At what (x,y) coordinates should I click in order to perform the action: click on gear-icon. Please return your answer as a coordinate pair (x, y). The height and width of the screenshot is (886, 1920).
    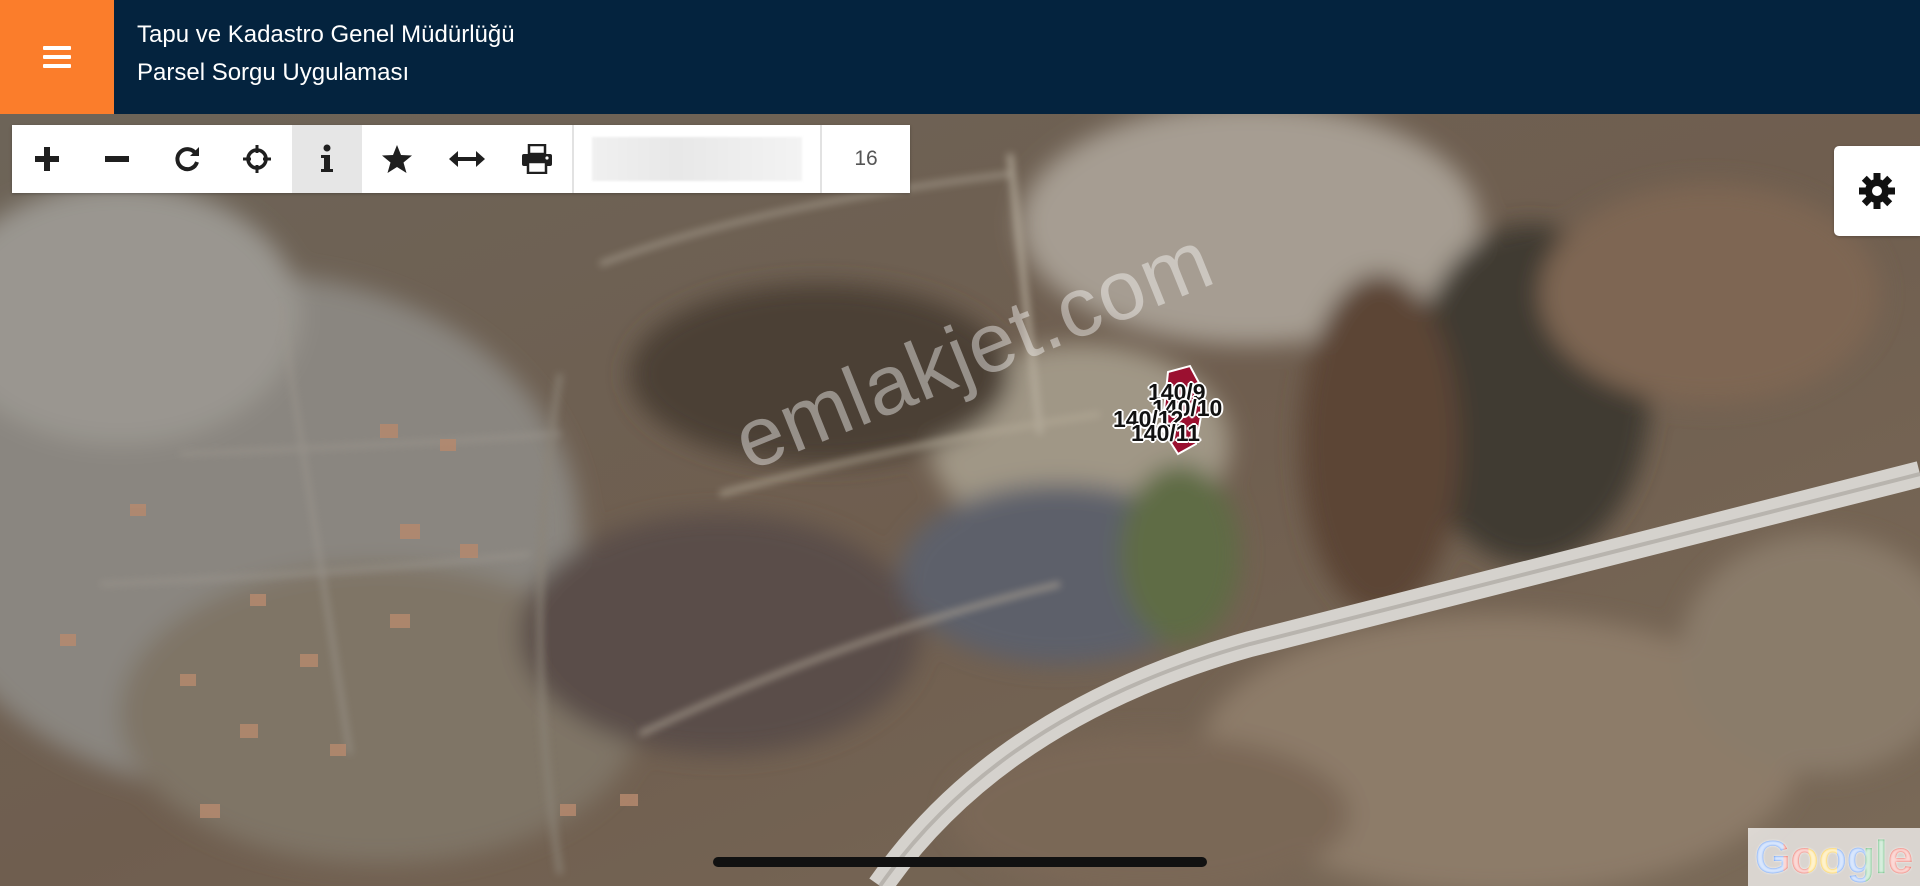
    Looking at the image, I should click on (1877, 191).